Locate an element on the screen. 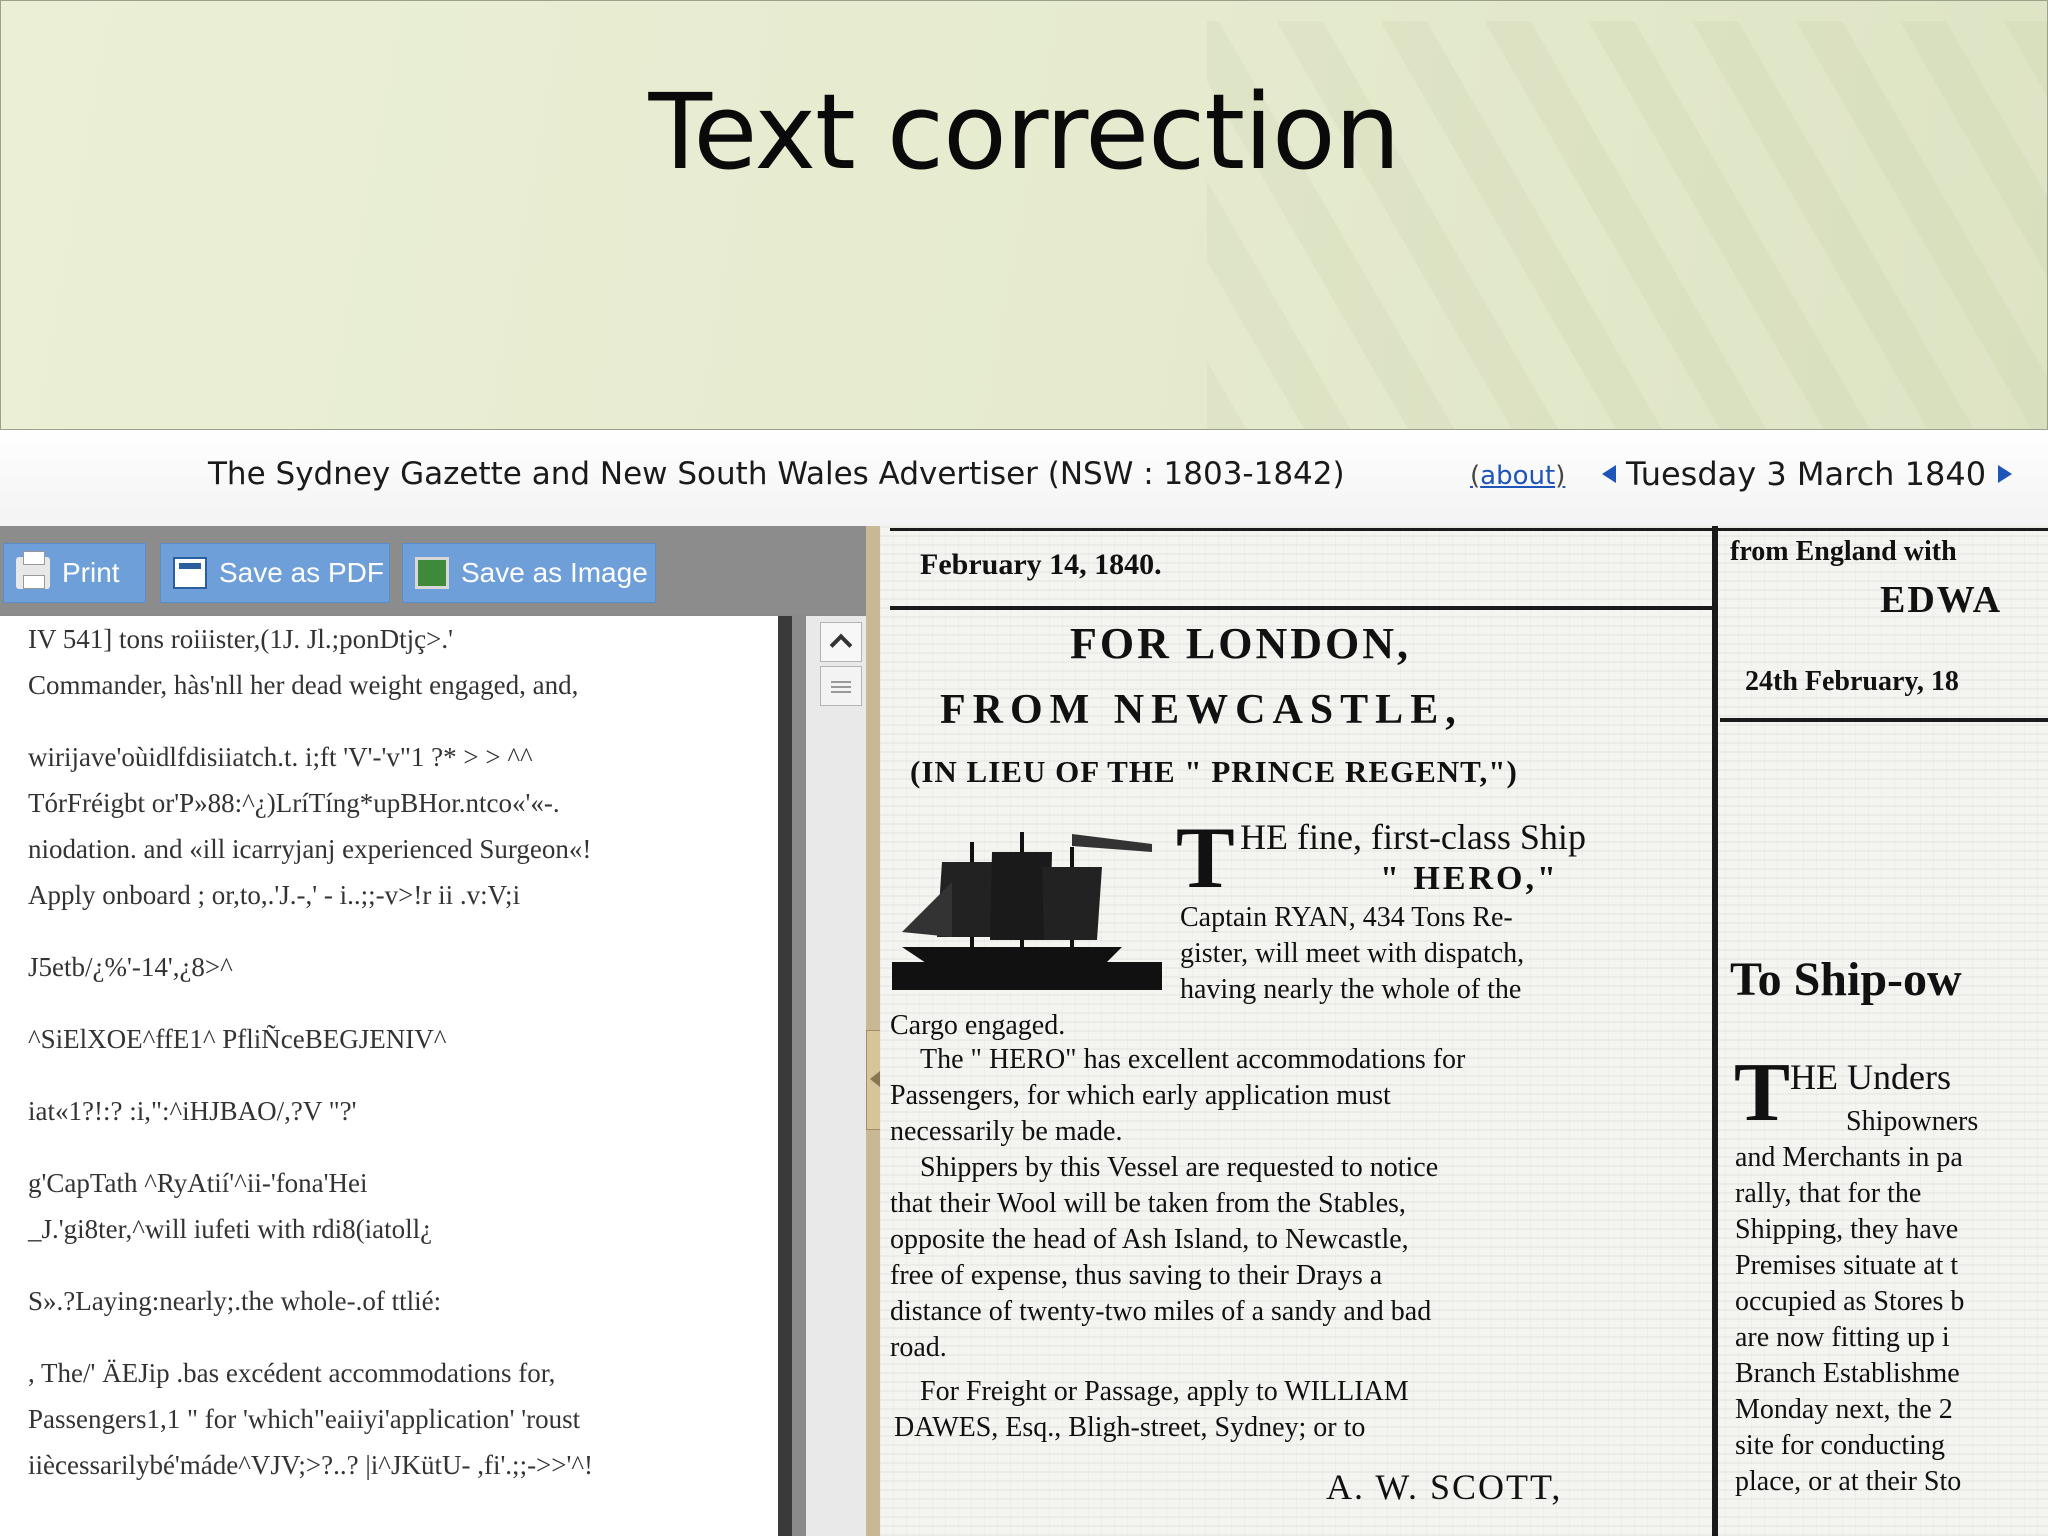  ad-heading: EDWA is located at coordinates (1941, 600).